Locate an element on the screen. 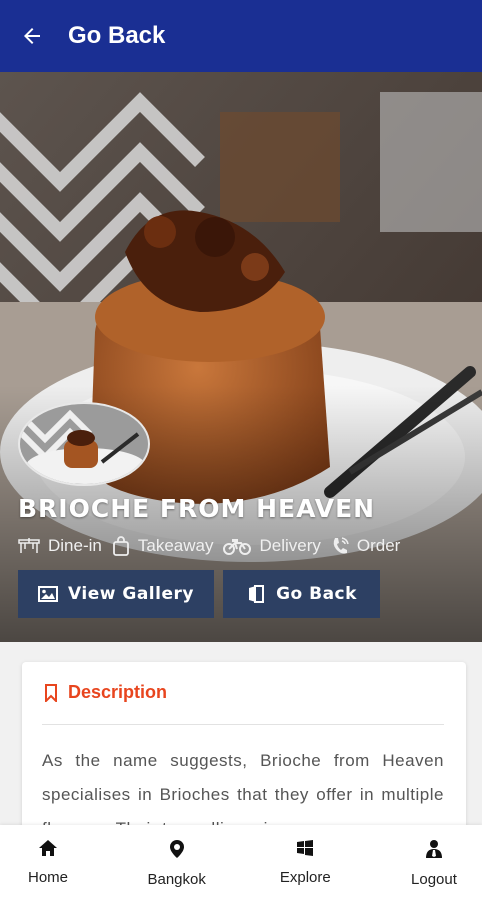 Image resolution: width=482 pixels, height=900 pixels. service-label: Dine-in is located at coordinates (75, 545).